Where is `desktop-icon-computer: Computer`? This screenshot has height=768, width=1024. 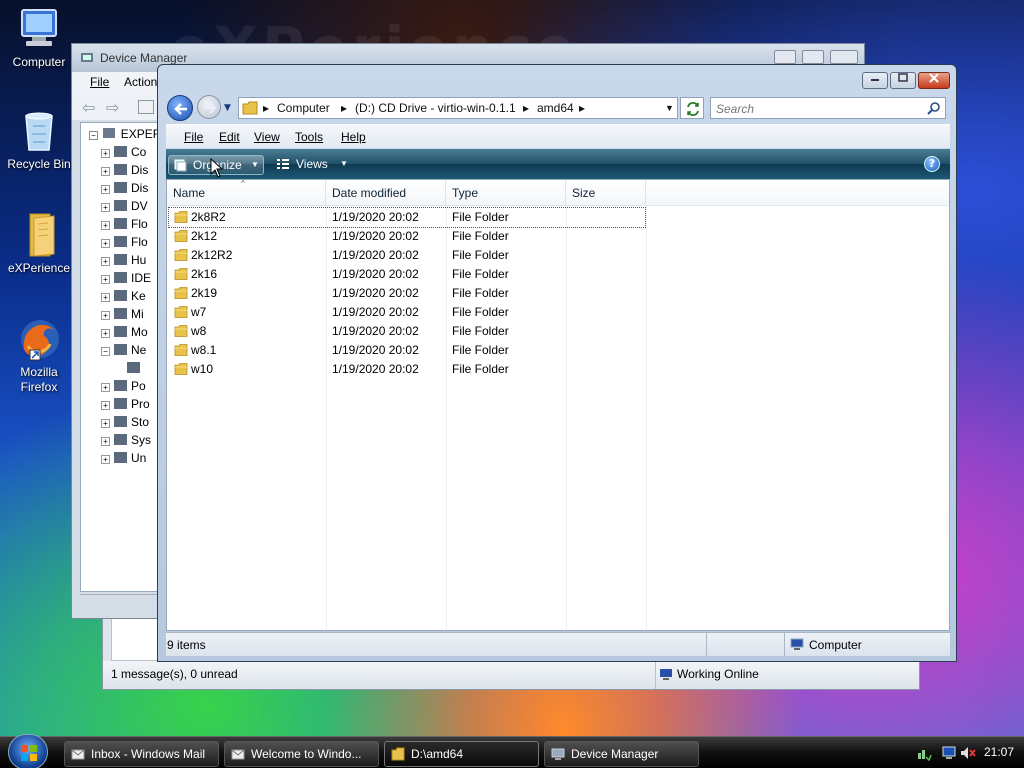 desktop-icon-computer: Computer is located at coordinates (39, 37).